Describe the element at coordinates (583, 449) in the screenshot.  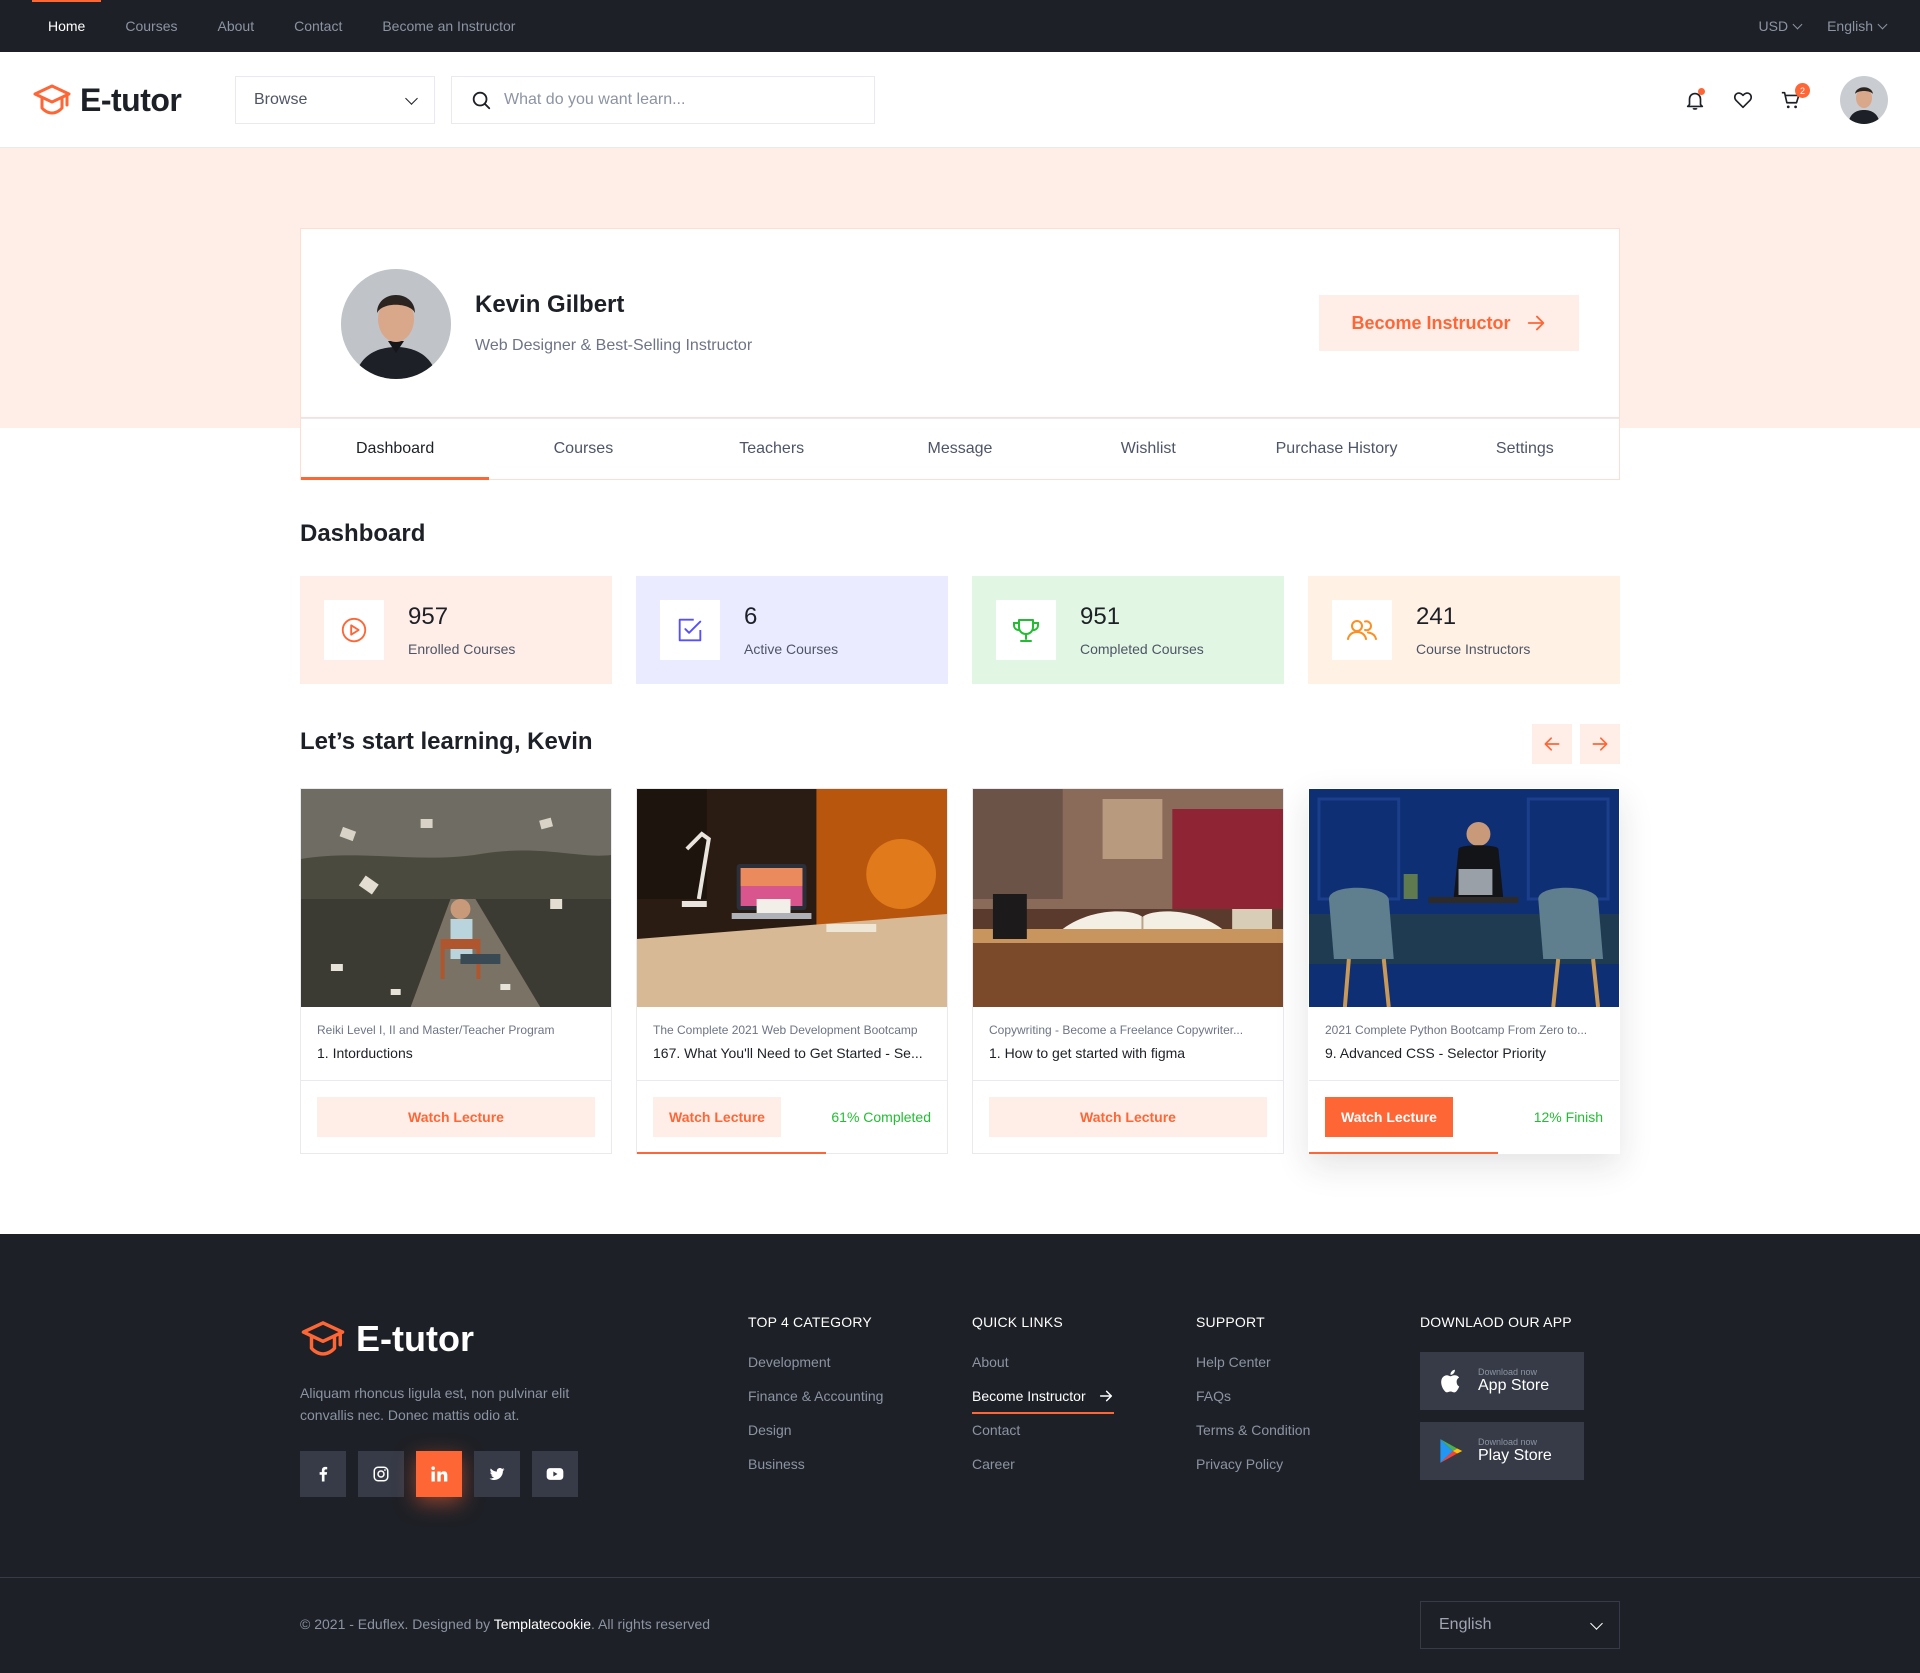
I see `tab-courses: Courses` at that location.